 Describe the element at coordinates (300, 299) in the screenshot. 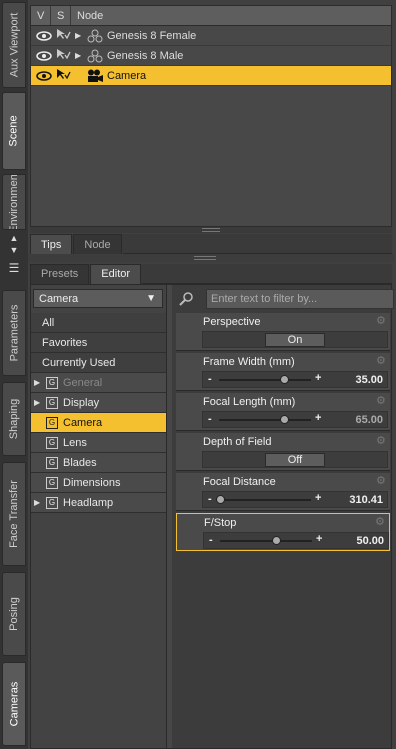

I see `filter-input` at that location.